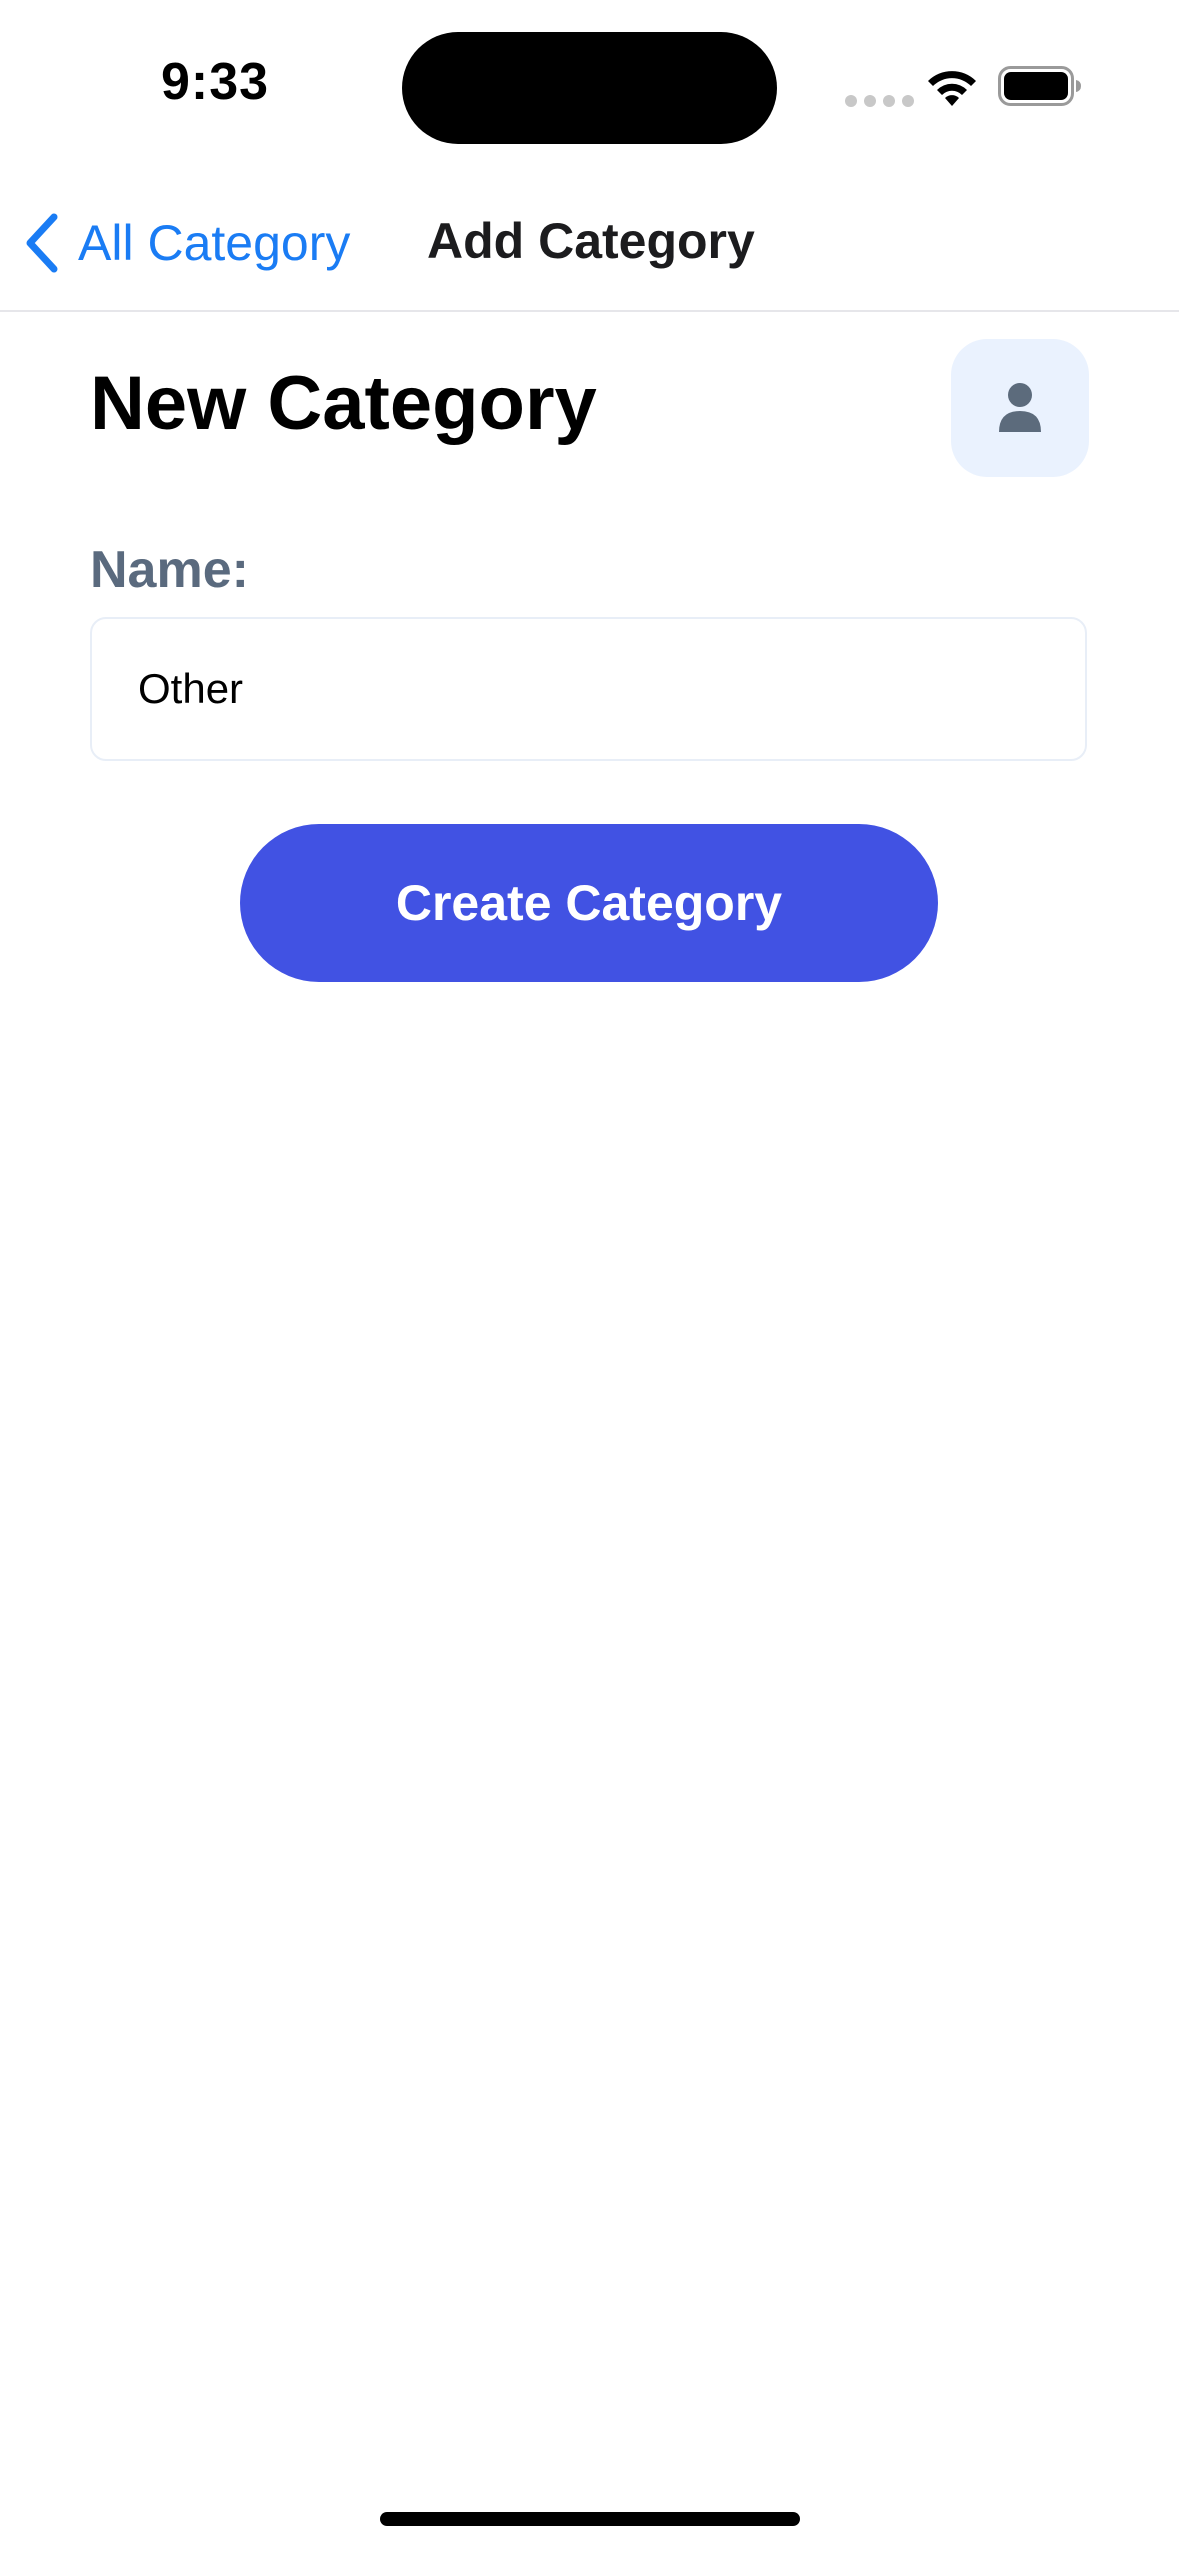 Image resolution: width=1179 pixels, height=2556 pixels. I want to click on back-button-label: All Category, so click(214, 243).